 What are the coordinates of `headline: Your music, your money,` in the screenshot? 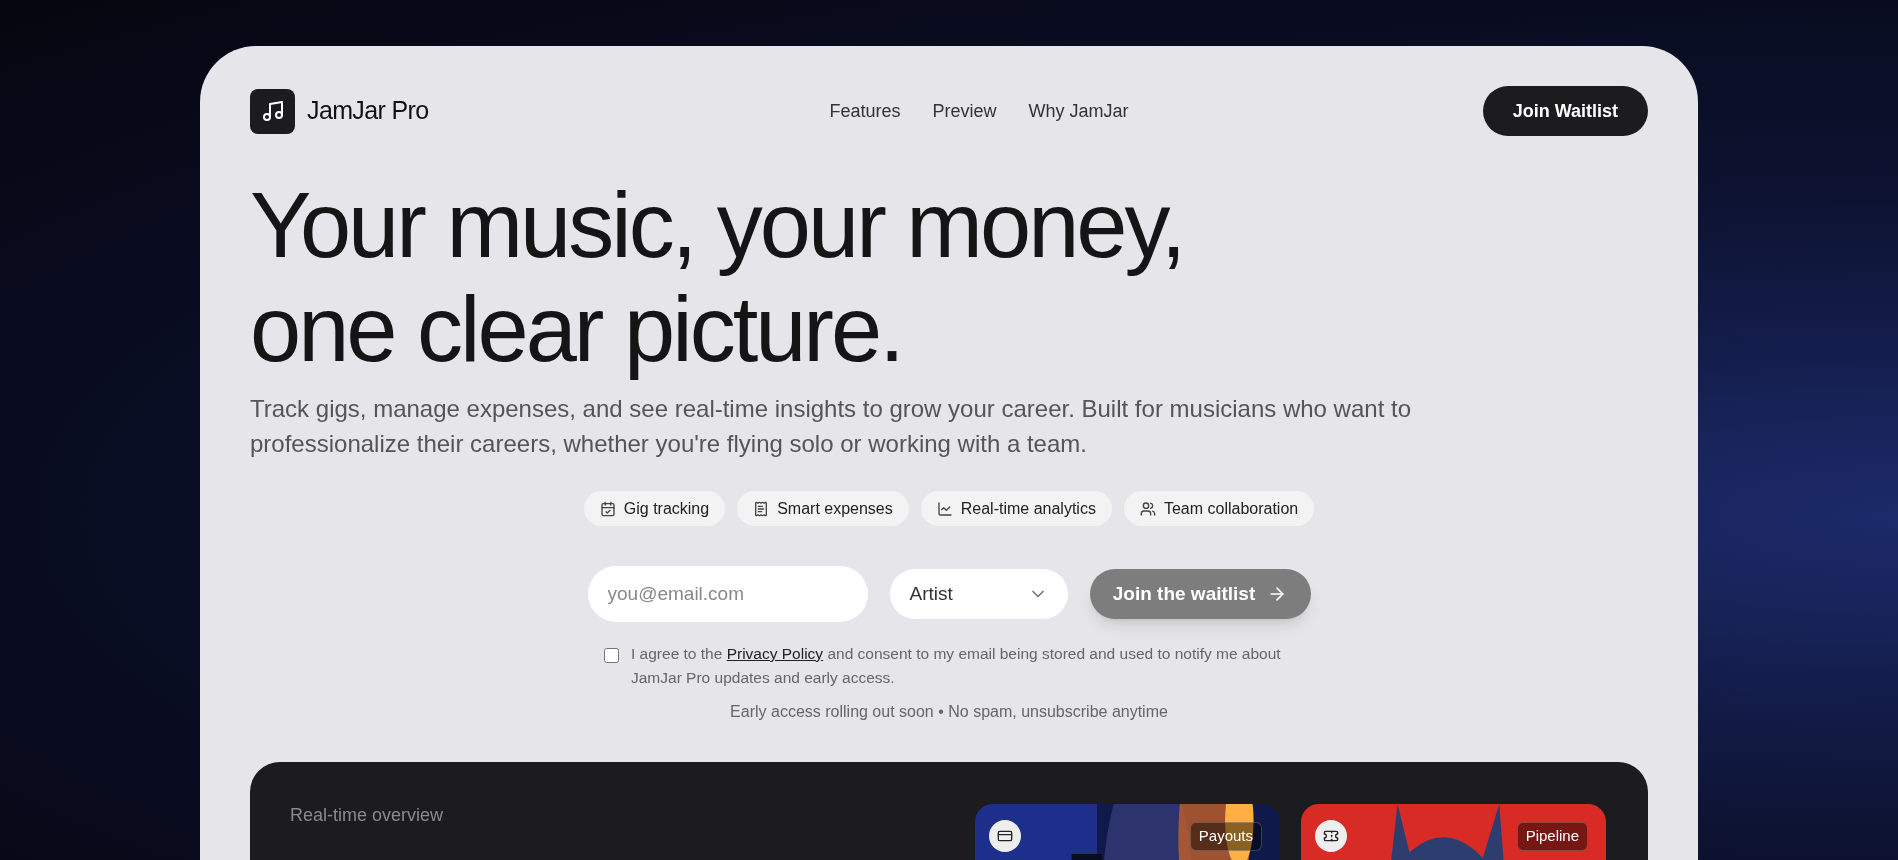 It's located at (717, 225).